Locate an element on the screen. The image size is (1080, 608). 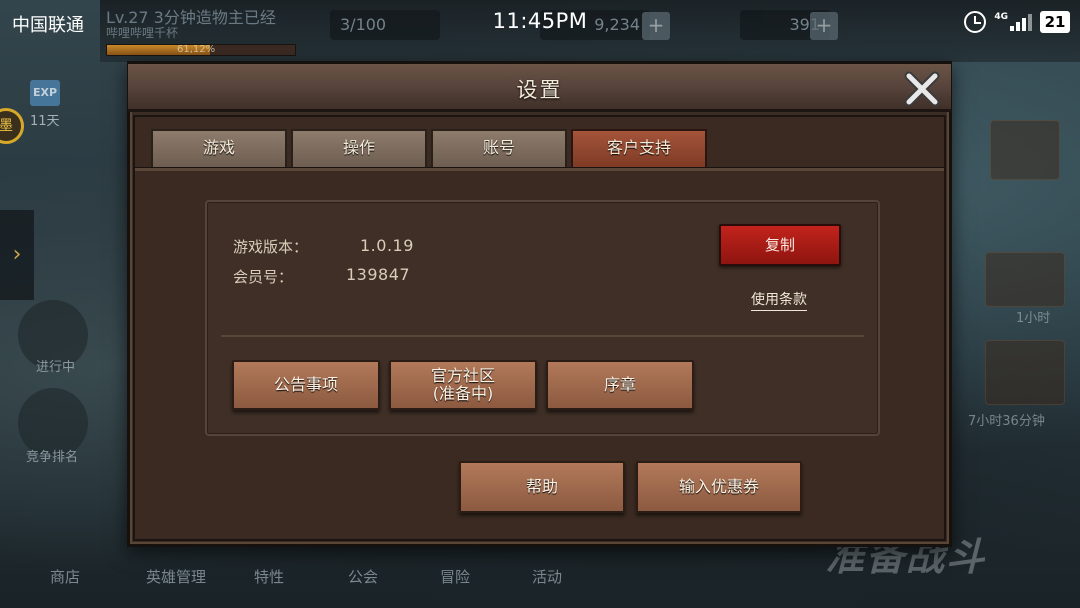
exp-boost-badge: EXP is located at coordinates (45, 93).